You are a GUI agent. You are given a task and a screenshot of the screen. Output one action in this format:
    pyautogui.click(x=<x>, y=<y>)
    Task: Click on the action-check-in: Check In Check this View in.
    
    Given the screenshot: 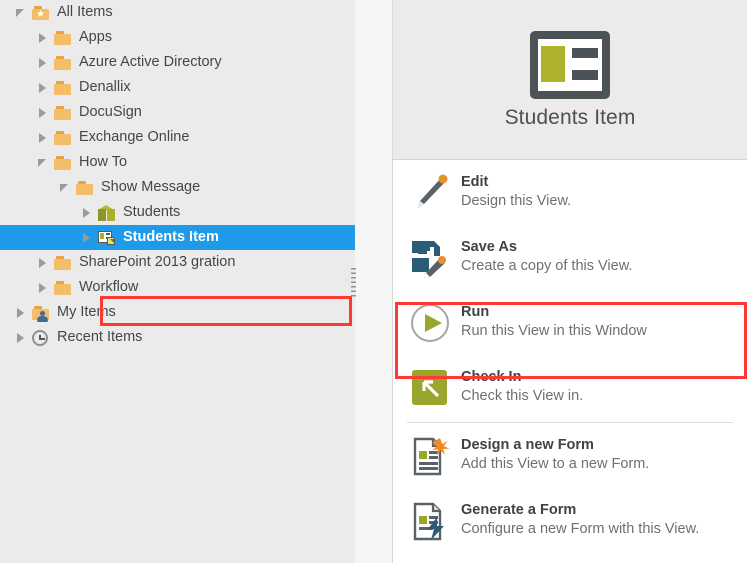 What is the action you would take?
    pyautogui.click(x=570, y=387)
    